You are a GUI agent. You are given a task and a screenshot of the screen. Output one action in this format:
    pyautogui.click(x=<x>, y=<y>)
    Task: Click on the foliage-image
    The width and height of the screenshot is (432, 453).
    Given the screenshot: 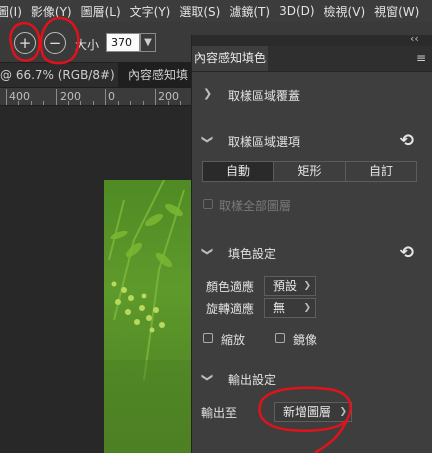 What is the action you would take?
    pyautogui.click(x=150, y=316)
    